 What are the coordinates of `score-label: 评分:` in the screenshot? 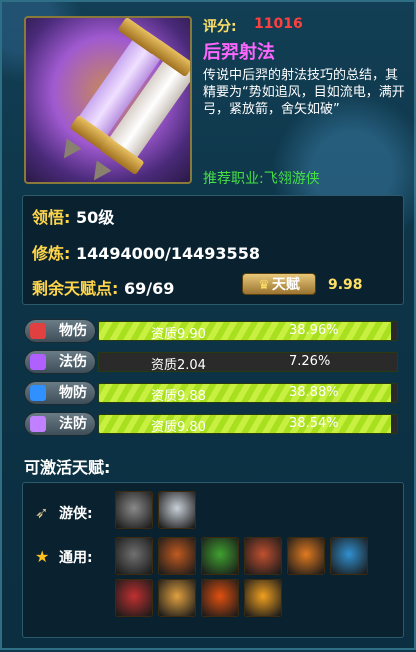 It's located at (220, 27).